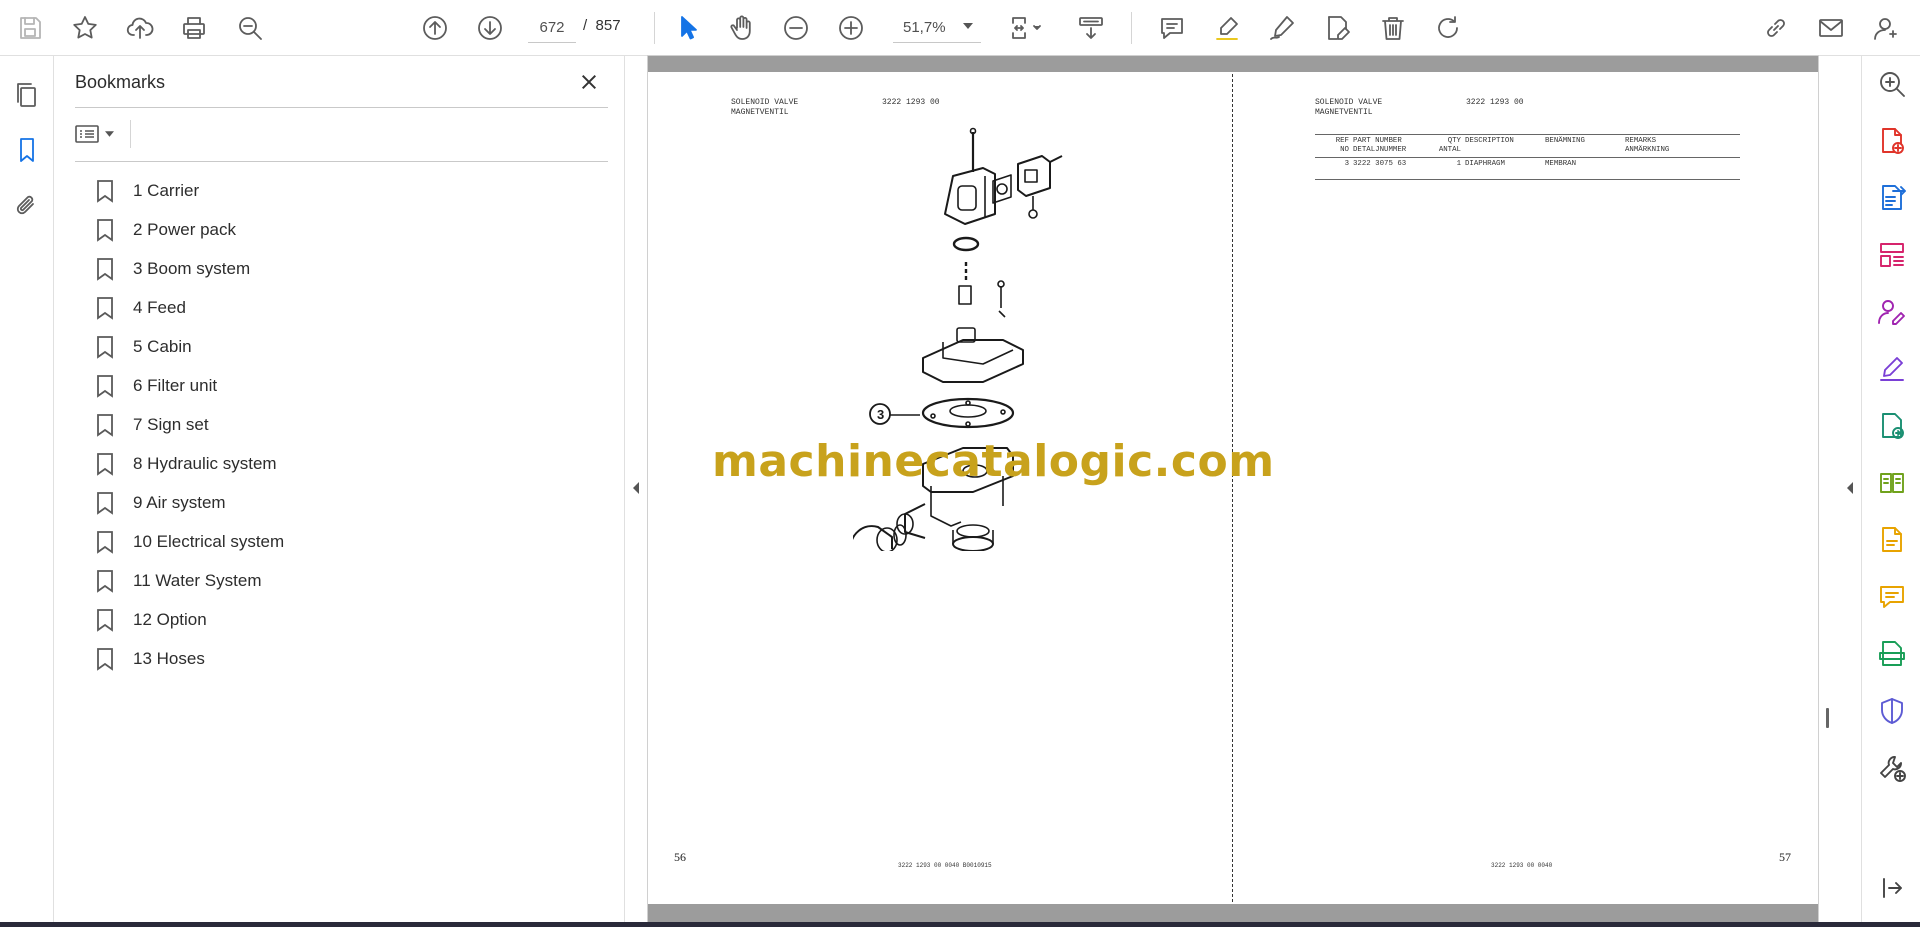 The height and width of the screenshot is (927, 1920). What do you see at coordinates (945, 865) in the screenshot?
I see `left-page-footer: 3222 1293 00 0040 B0010915` at bounding box center [945, 865].